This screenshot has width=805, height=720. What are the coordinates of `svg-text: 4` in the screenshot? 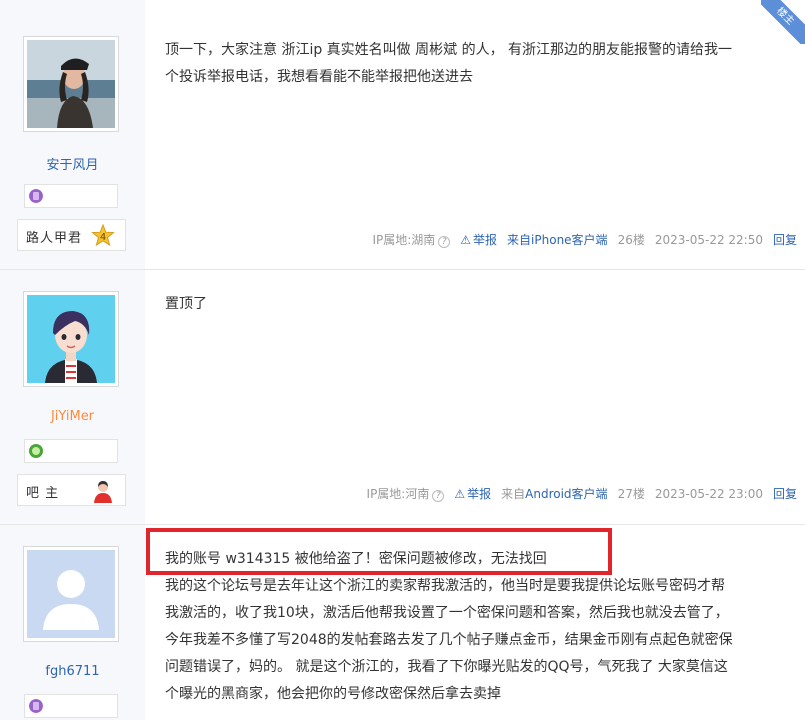 It's located at (103, 237).